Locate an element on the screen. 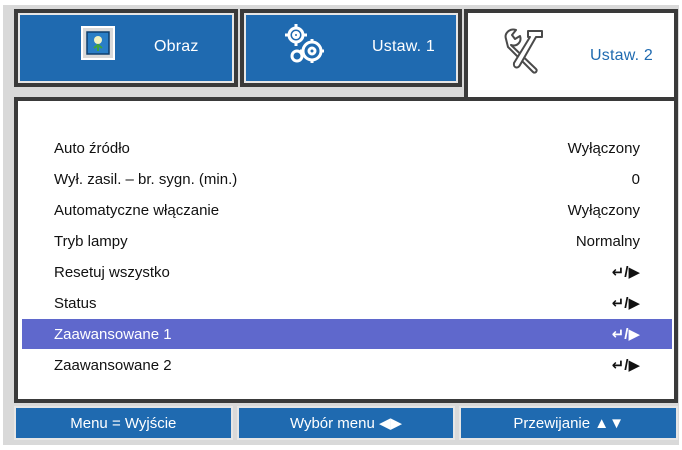 This screenshot has height=450, width=682. hint-menu-exit: Menu = Wyjście is located at coordinates (123, 423).